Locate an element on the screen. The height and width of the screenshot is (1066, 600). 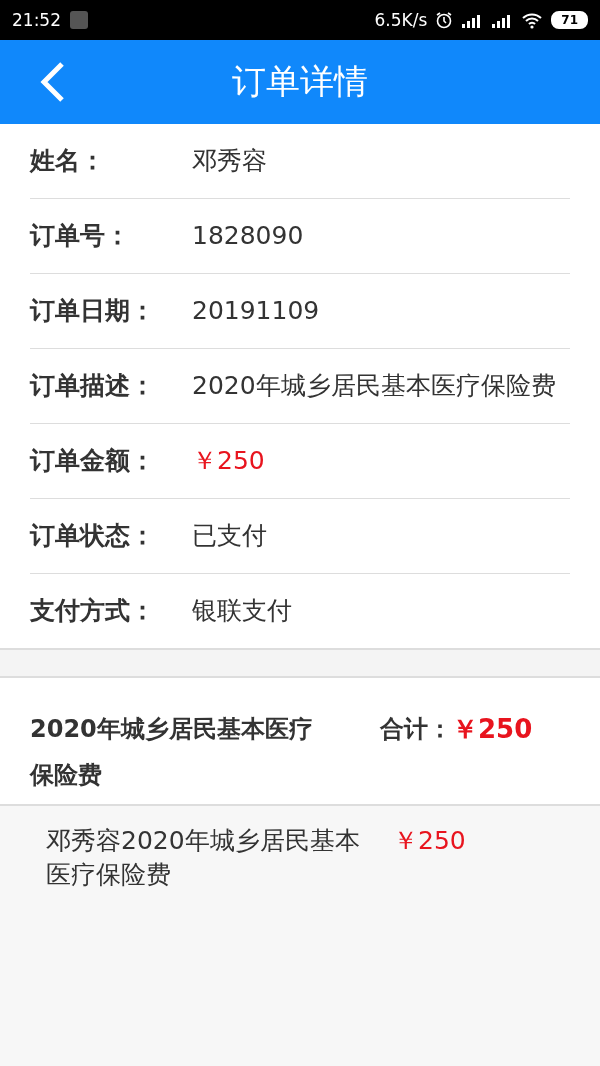
item-name: 邓秀容2020年城乡居民基本医疗保险费 is located at coordinates (203, 858).